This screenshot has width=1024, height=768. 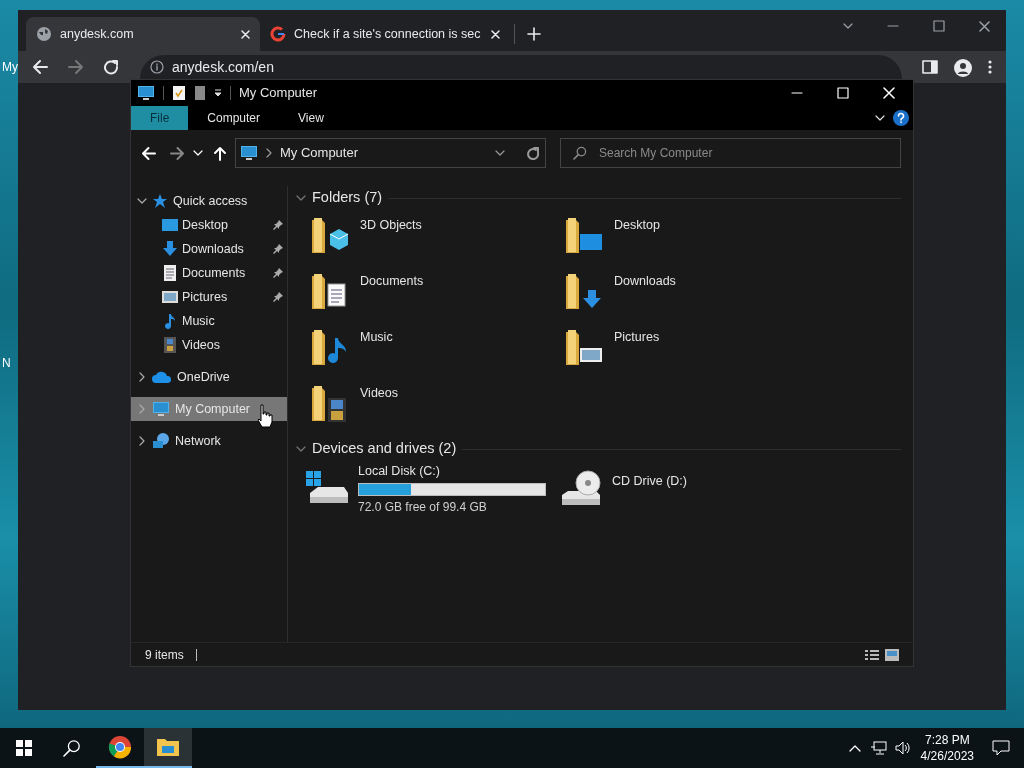 What do you see at coordinates (598, 449) in the screenshot?
I see `group-header: Devices and drives (2)` at bounding box center [598, 449].